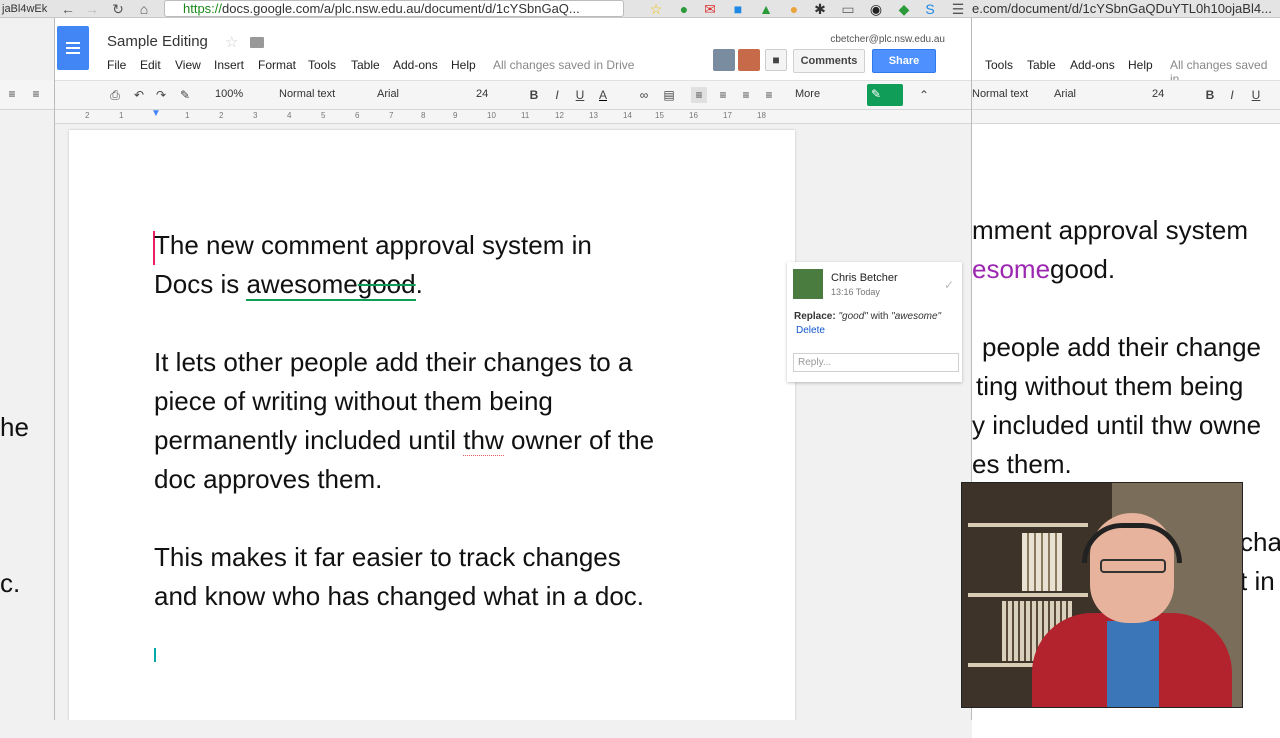 The image size is (1280, 738). I want to click on background-window-left: ≡ ≡ he c., so click(27, 378).